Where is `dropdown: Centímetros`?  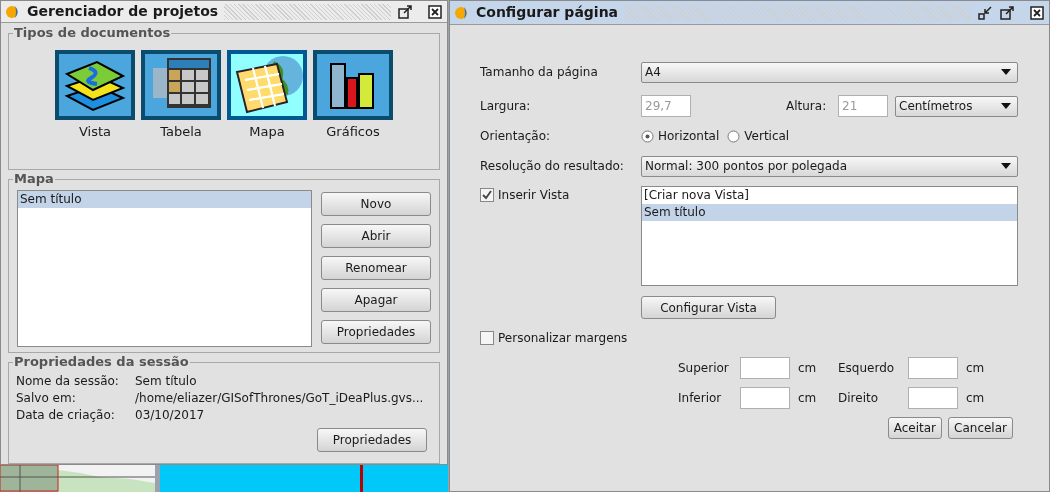 dropdown: Centímetros is located at coordinates (956, 106).